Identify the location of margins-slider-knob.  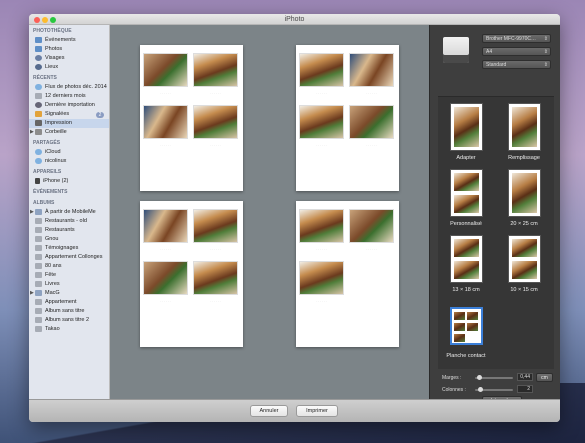
(479, 377).